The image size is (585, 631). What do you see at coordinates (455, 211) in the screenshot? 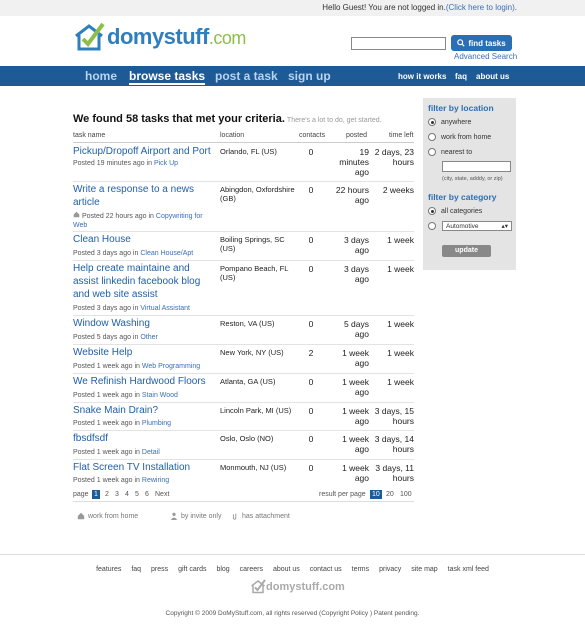
I see `category-all-option: all categories` at bounding box center [455, 211].